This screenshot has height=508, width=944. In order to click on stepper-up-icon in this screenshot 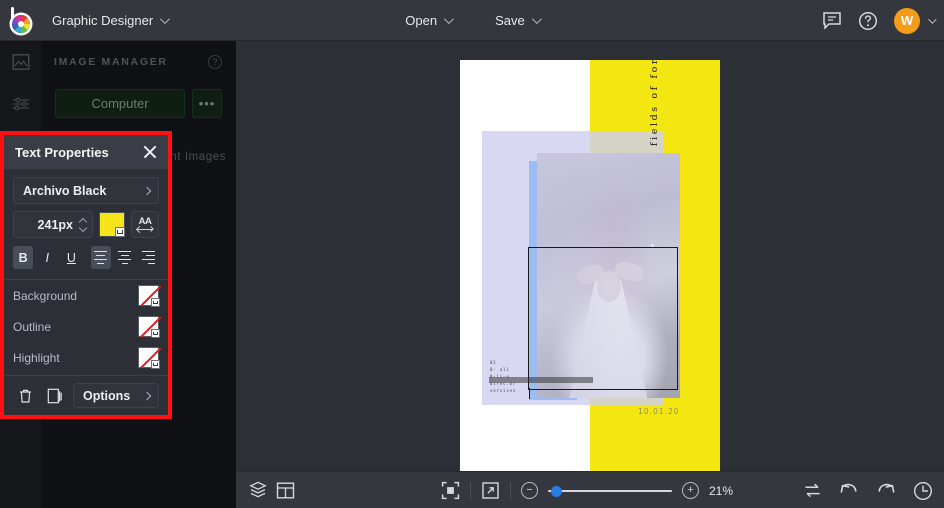, I will do `click(83, 220)`.